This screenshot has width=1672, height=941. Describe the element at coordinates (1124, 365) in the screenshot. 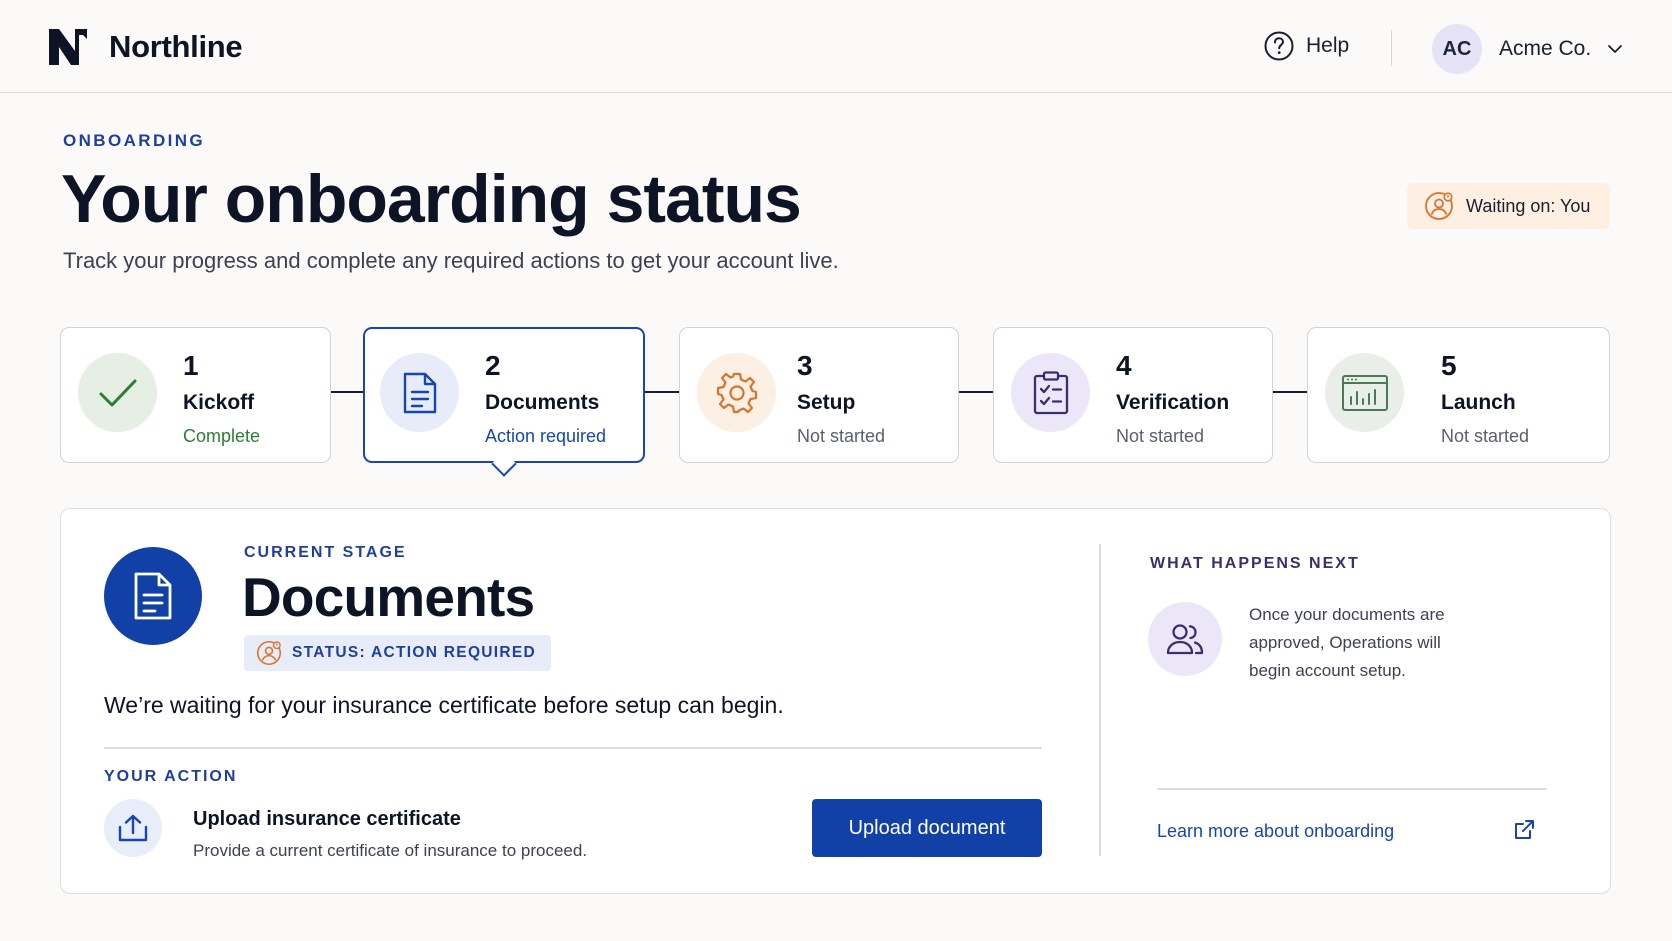

I see `step-number: 4` at that location.